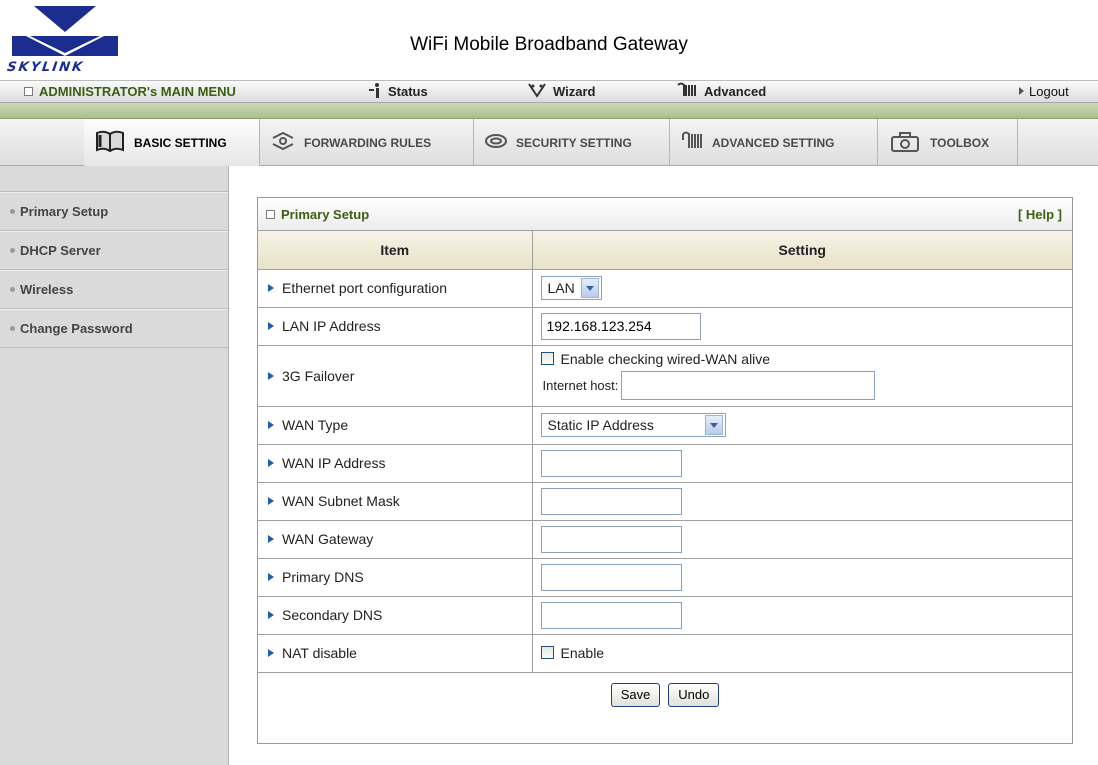  What do you see at coordinates (694, 695) in the screenshot?
I see `undo-button: Undo` at bounding box center [694, 695].